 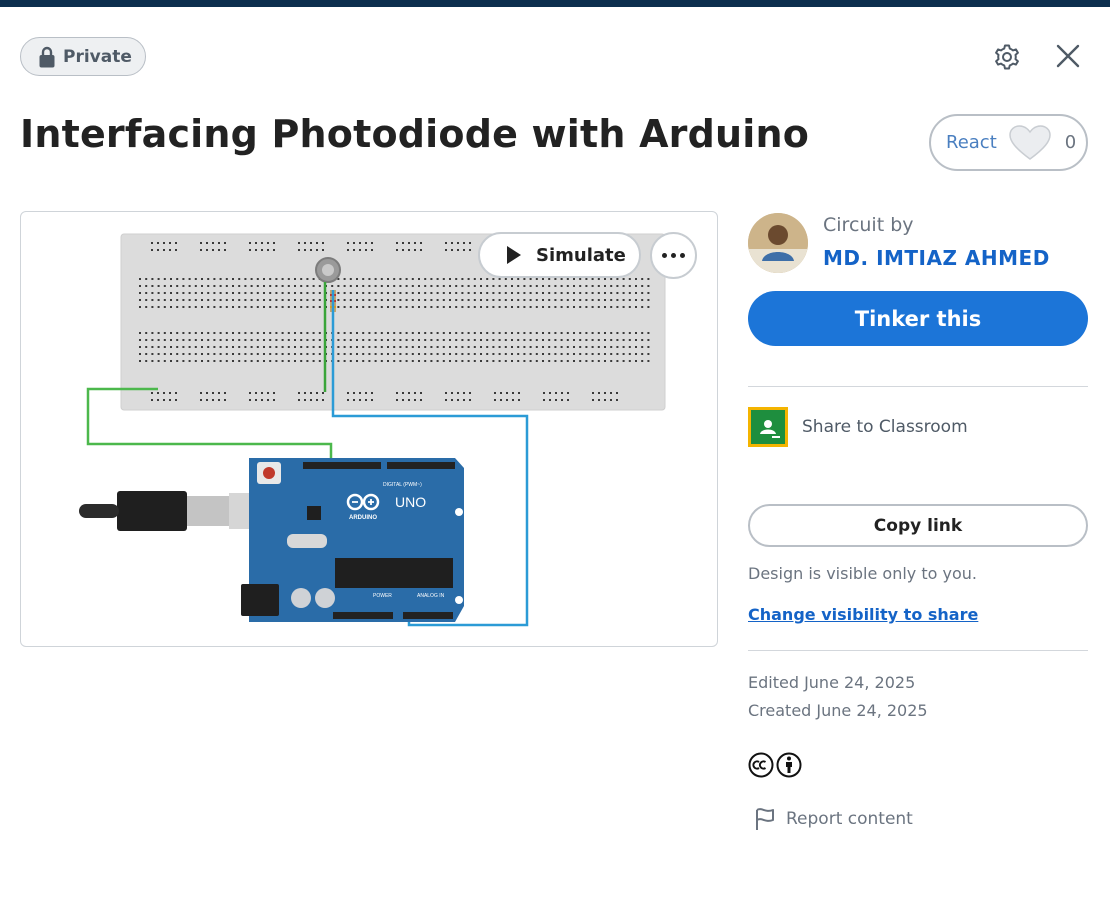 What do you see at coordinates (1008, 142) in the screenshot?
I see `react-button: React 0` at bounding box center [1008, 142].